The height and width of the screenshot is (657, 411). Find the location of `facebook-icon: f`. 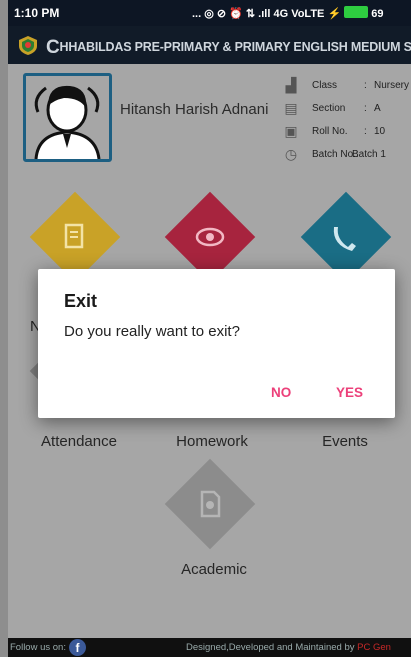

facebook-icon: f is located at coordinates (77, 647).